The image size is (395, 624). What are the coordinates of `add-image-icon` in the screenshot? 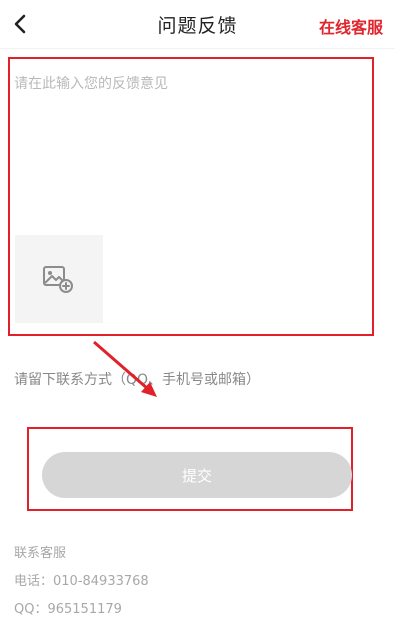 It's located at (58, 279).